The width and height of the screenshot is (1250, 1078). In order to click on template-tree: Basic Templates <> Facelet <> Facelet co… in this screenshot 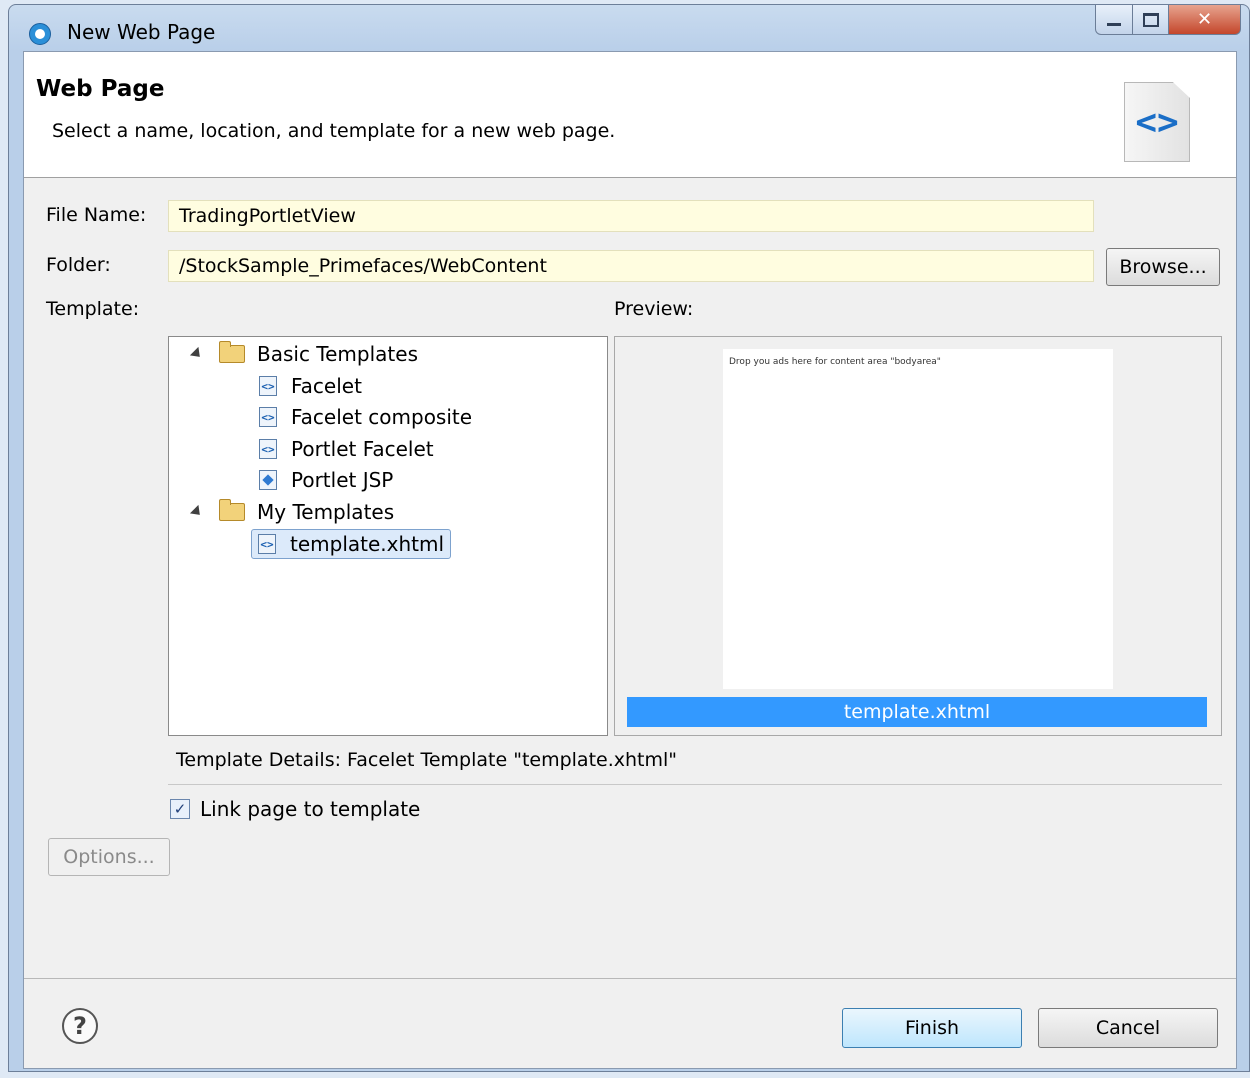, I will do `click(388, 536)`.